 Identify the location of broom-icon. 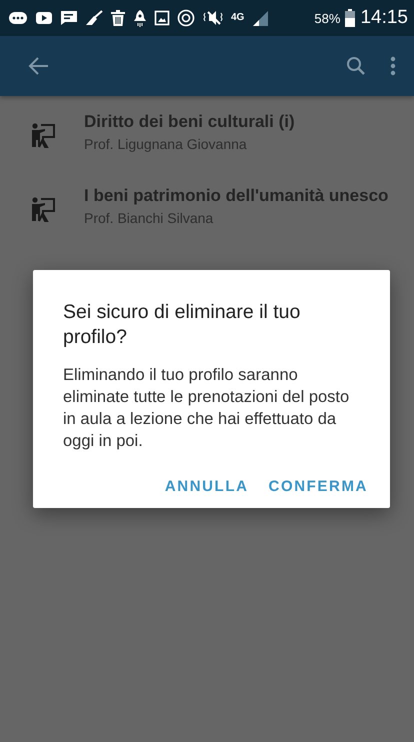
(94, 18).